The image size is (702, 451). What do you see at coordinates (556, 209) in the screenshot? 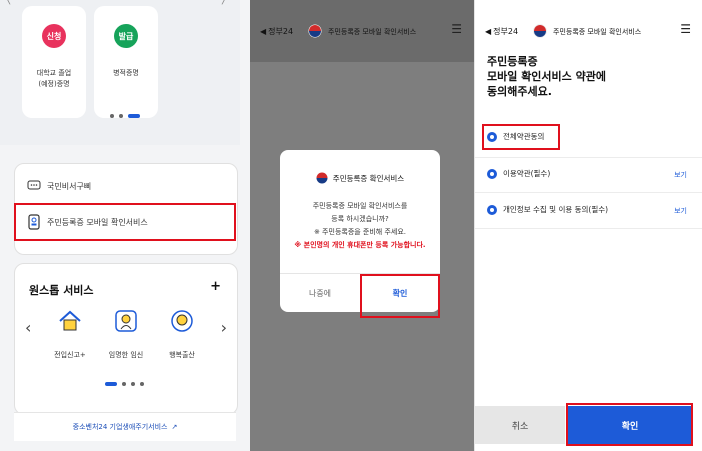
I see `terms-label: 개인정보 수집 및 이용 동의(필수)` at bounding box center [556, 209].